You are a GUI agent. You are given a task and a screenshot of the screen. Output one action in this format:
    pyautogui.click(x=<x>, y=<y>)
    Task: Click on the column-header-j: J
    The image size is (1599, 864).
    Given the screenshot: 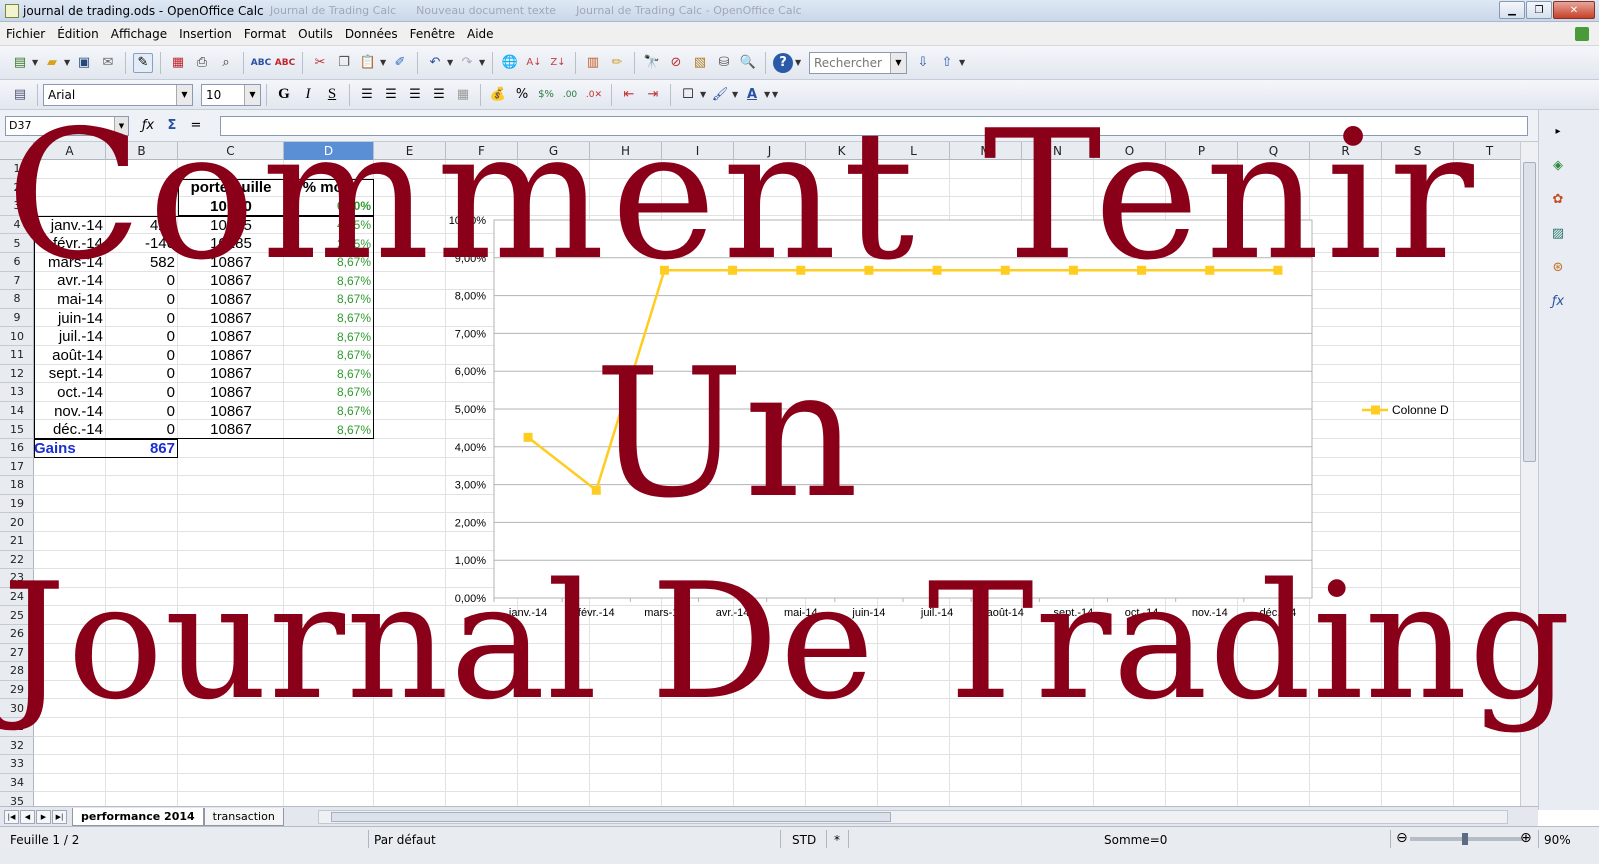 What is the action you would take?
    pyautogui.click(x=770, y=151)
    